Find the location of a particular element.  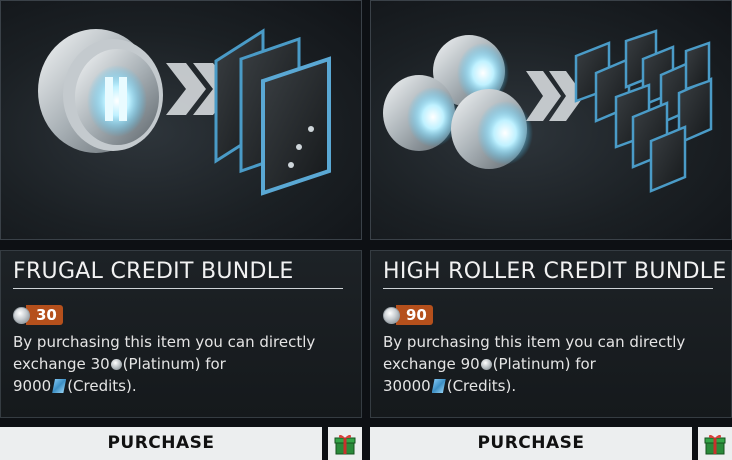

price-badge: 30 is located at coordinates (44, 315).